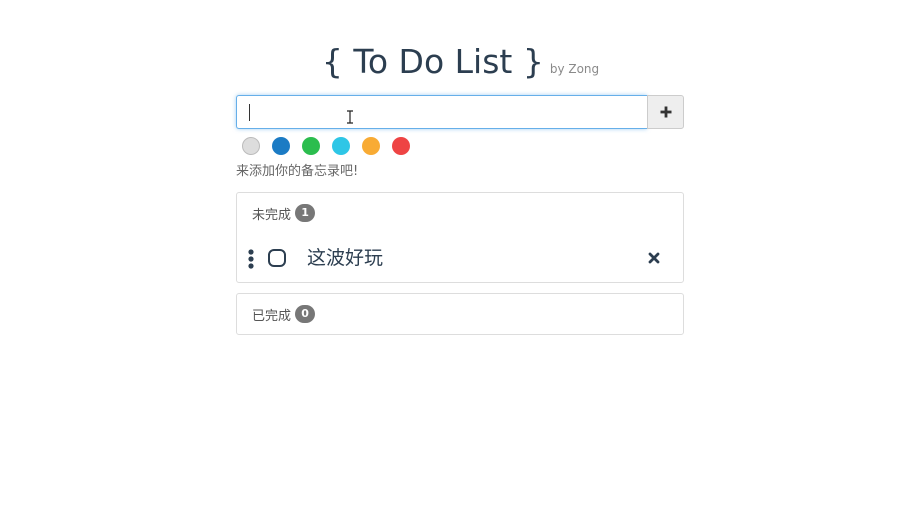  Describe the element at coordinates (574, 69) in the screenshot. I see `byline: by Zong` at that location.